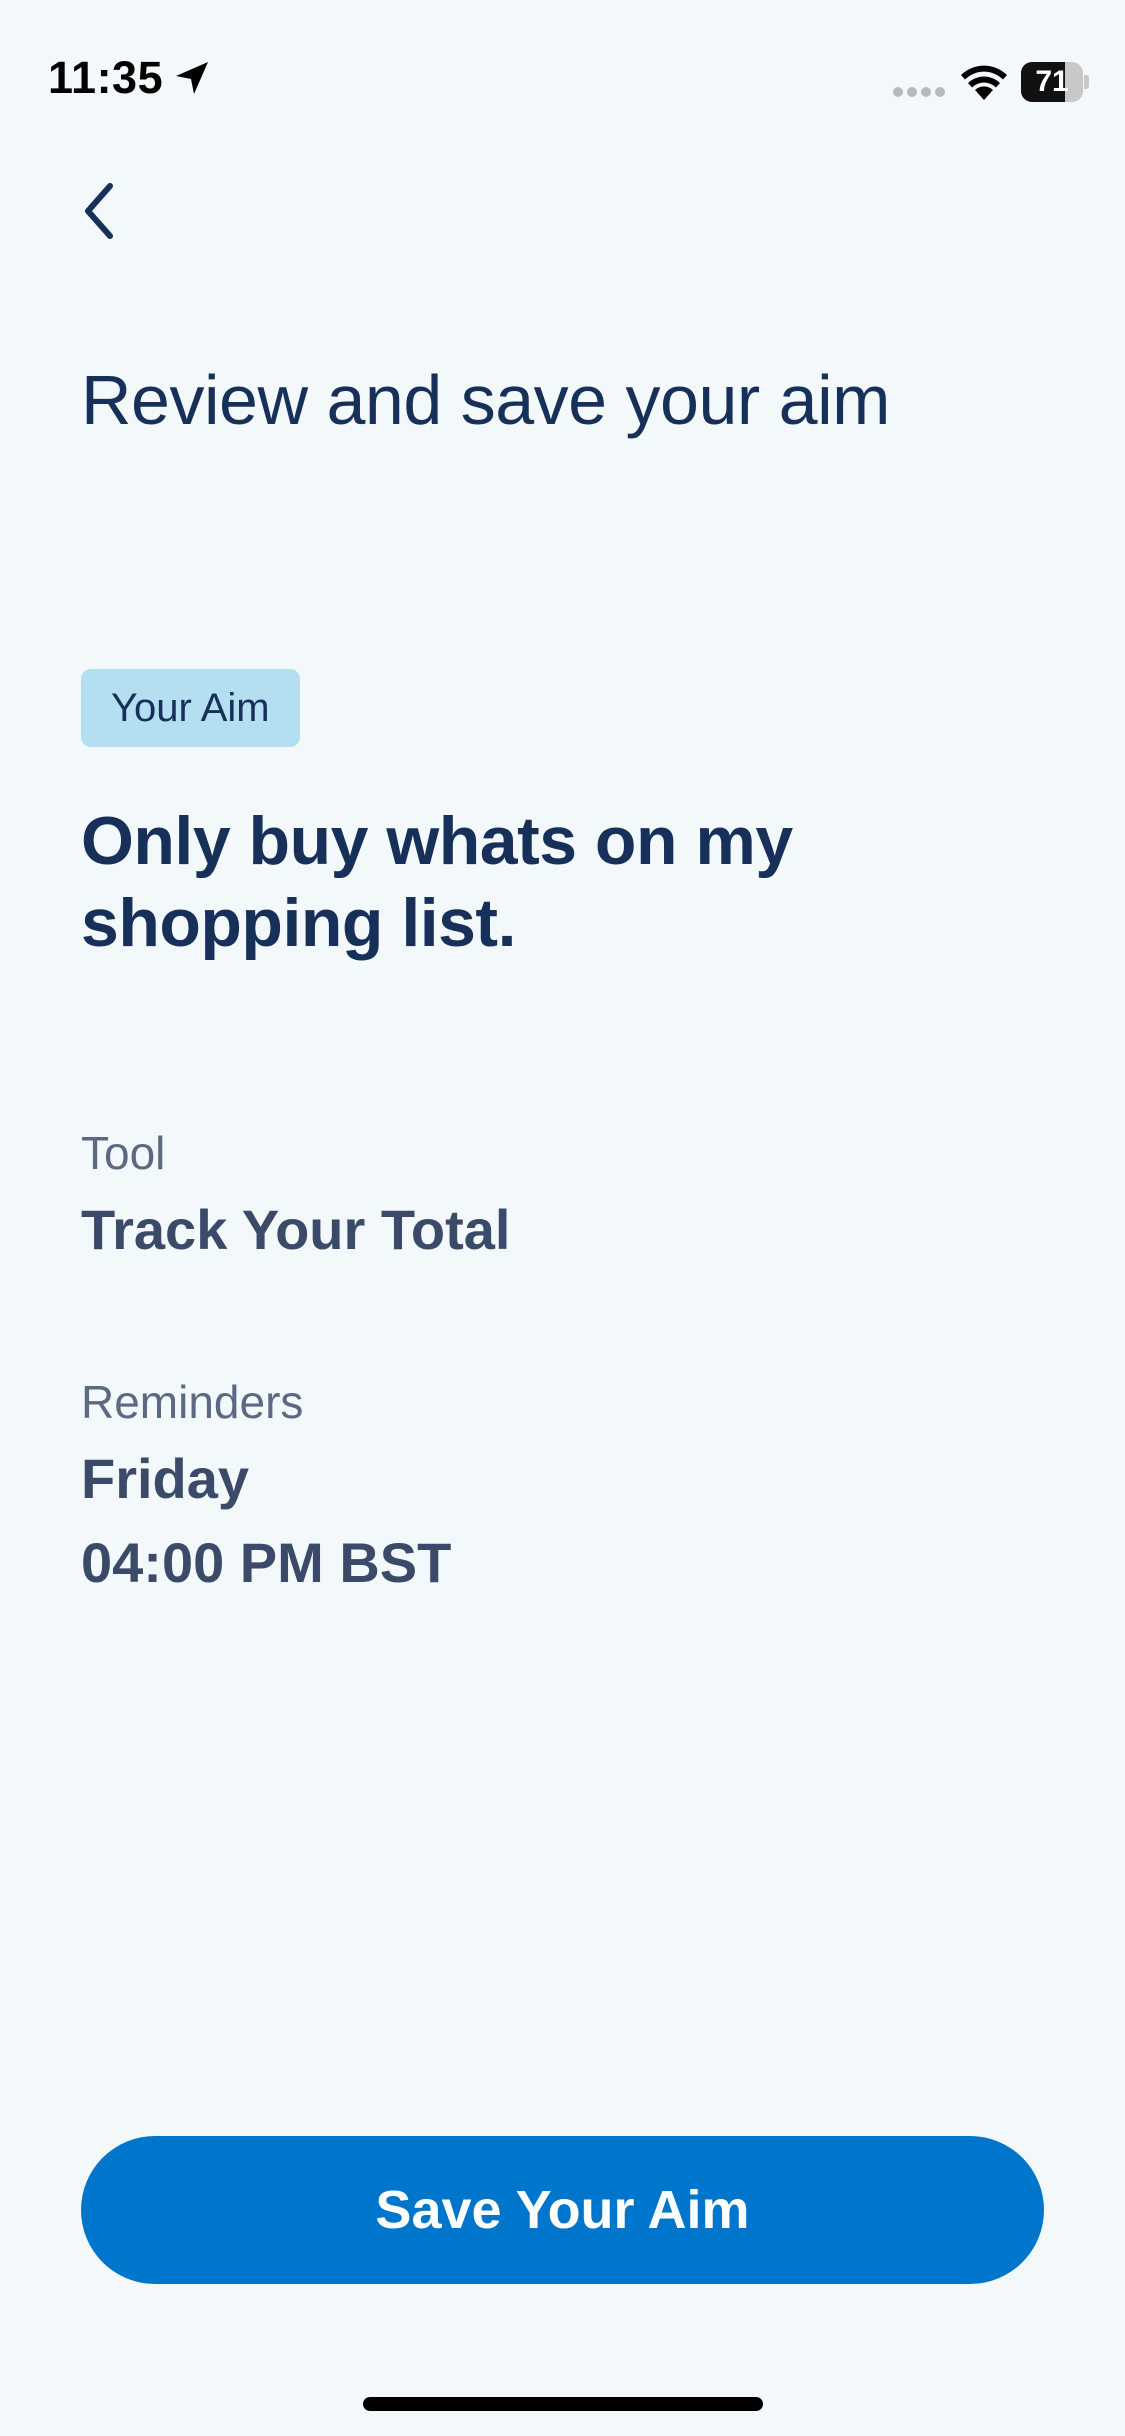  I want to click on back-button, so click(100, 210).